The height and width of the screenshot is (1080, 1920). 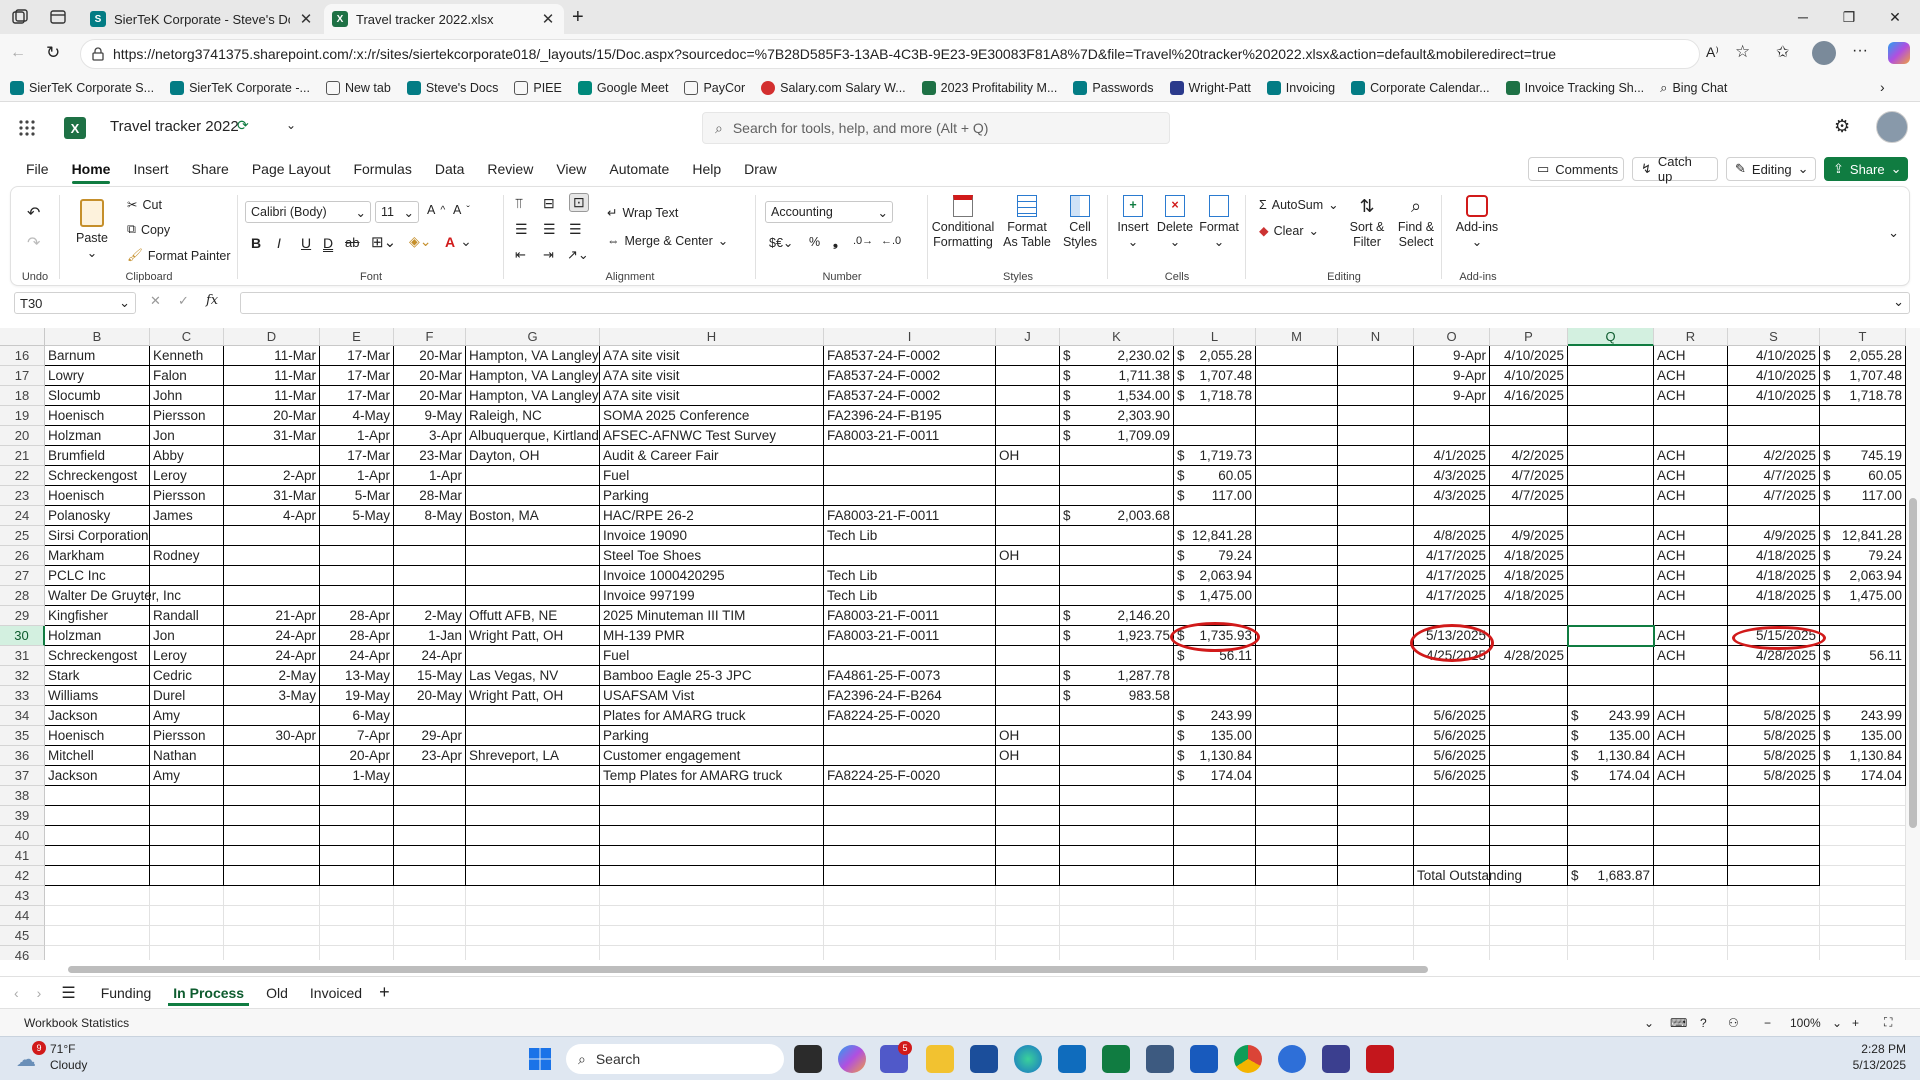 I want to click on cell-I37: FA8224-25-F-0020, so click(x=910, y=776).